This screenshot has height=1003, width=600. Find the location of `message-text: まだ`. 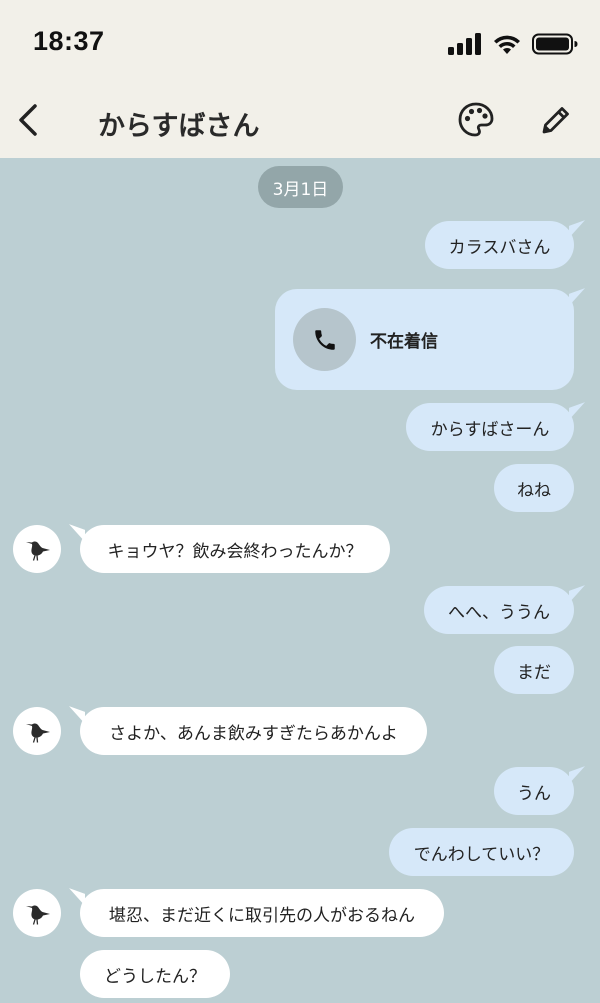

message-text: まだ is located at coordinates (534, 672).